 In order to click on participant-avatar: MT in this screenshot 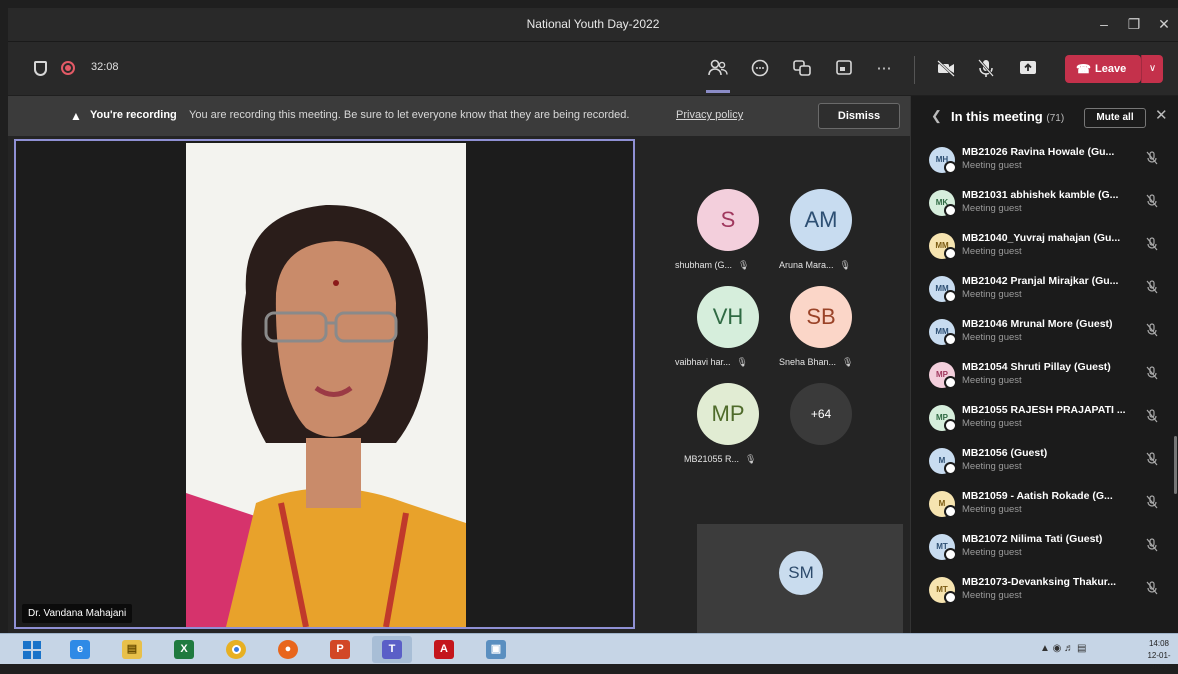, I will do `click(943, 547)`.